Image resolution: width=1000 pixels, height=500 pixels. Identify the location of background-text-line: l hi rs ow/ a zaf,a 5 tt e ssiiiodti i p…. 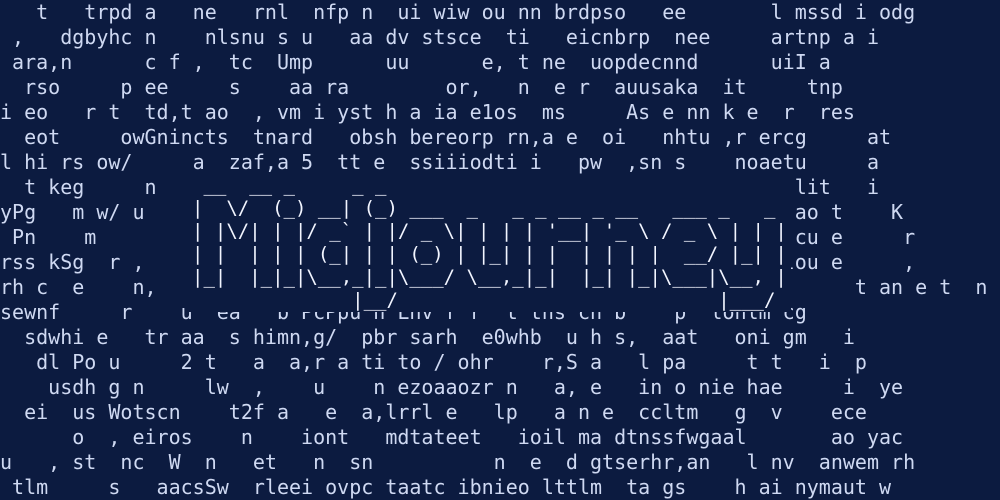
(439, 162).